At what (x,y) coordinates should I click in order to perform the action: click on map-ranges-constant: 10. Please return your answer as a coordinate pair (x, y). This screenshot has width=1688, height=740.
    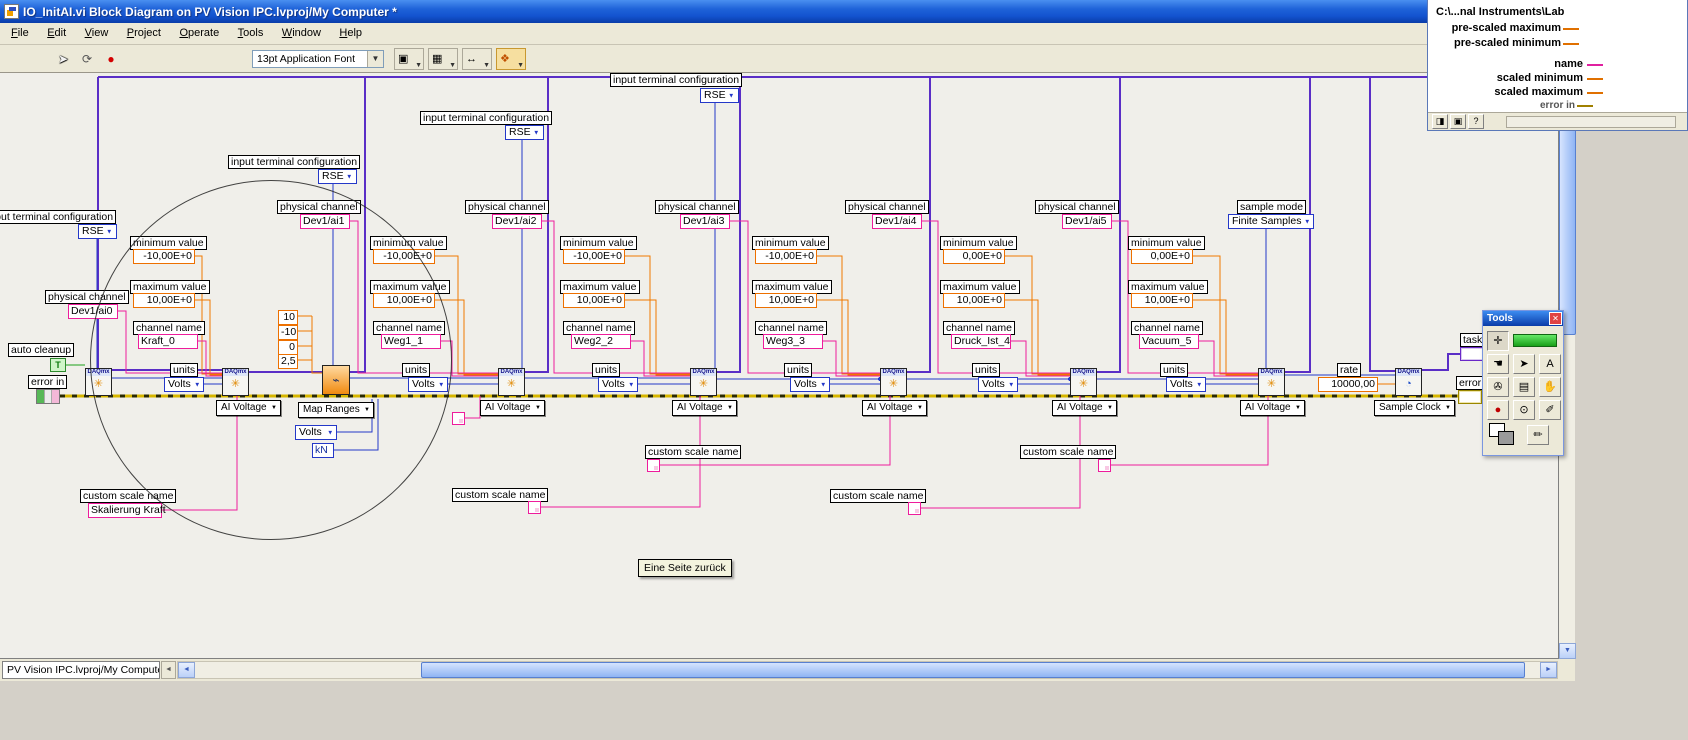
    Looking at the image, I should click on (288, 317).